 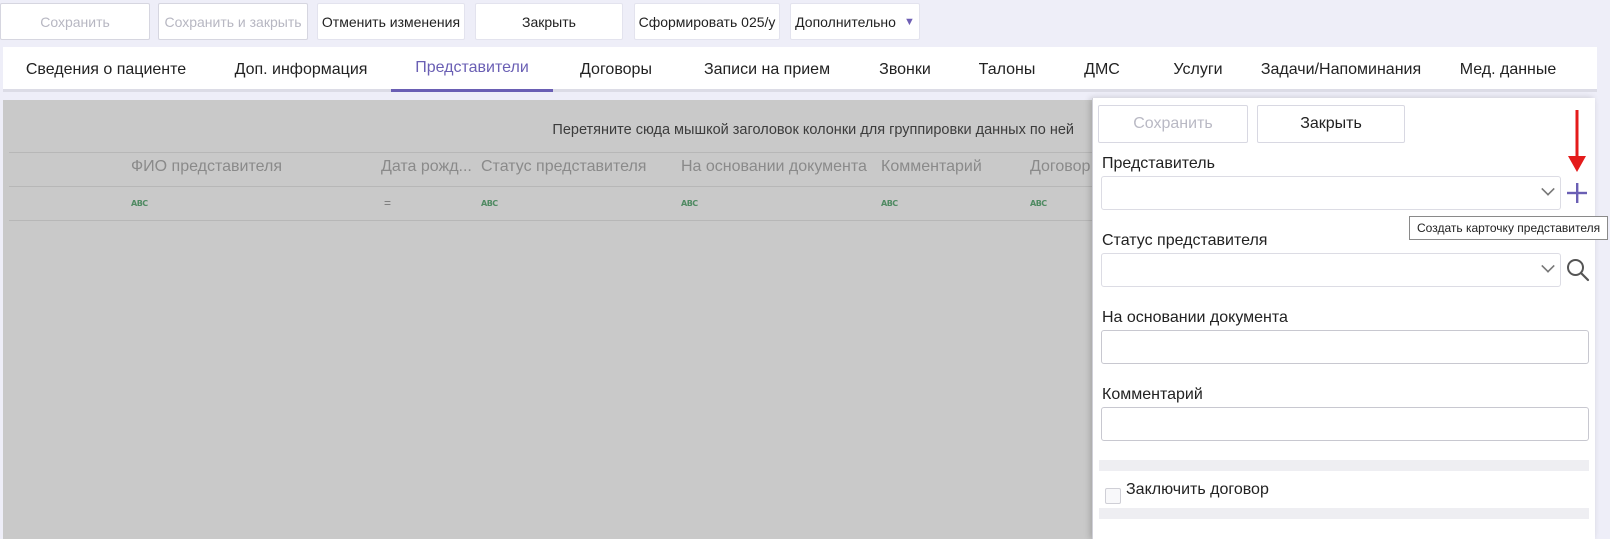 I want to click on column-header-comment: Комментарий, so click(x=931, y=167).